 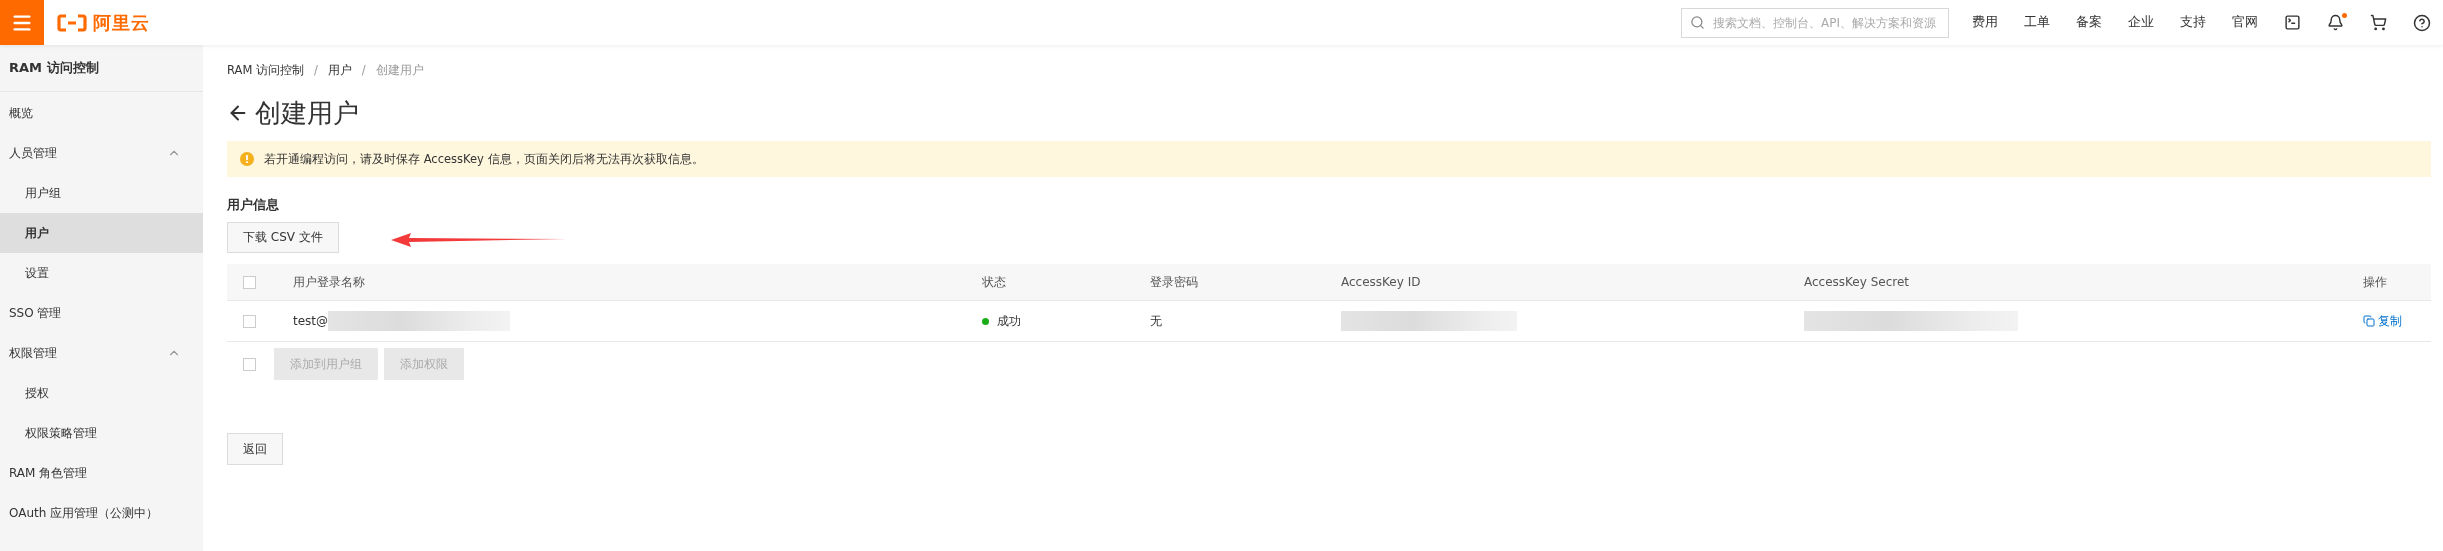 What do you see at coordinates (2245, 22) in the screenshot?
I see `nav-link: 官网` at bounding box center [2245, 22].